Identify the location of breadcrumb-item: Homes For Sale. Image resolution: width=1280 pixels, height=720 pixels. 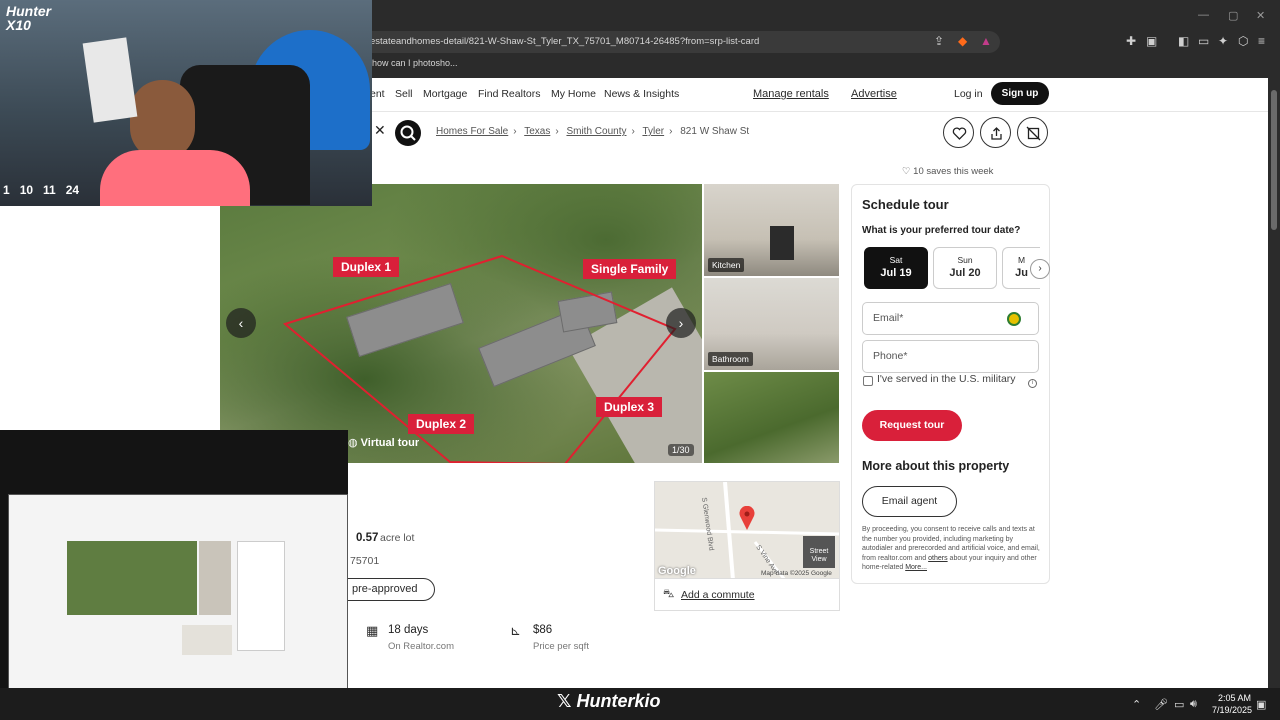
(472, 131).